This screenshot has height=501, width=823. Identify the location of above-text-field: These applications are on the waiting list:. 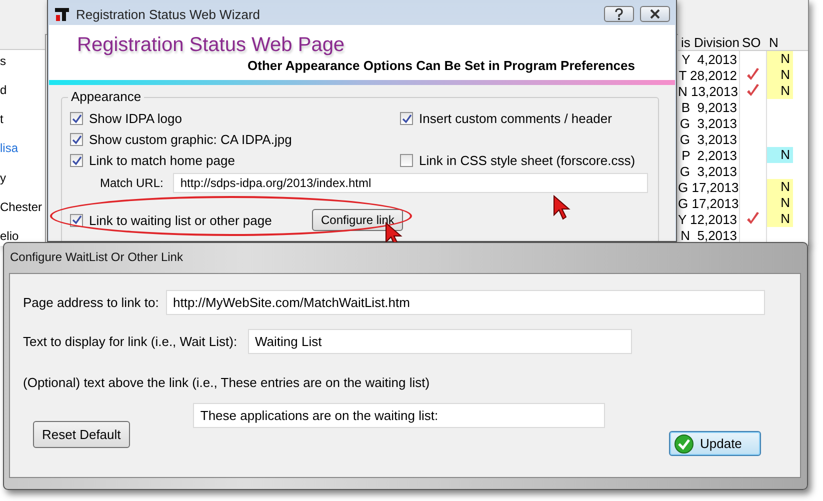
(399, 415).